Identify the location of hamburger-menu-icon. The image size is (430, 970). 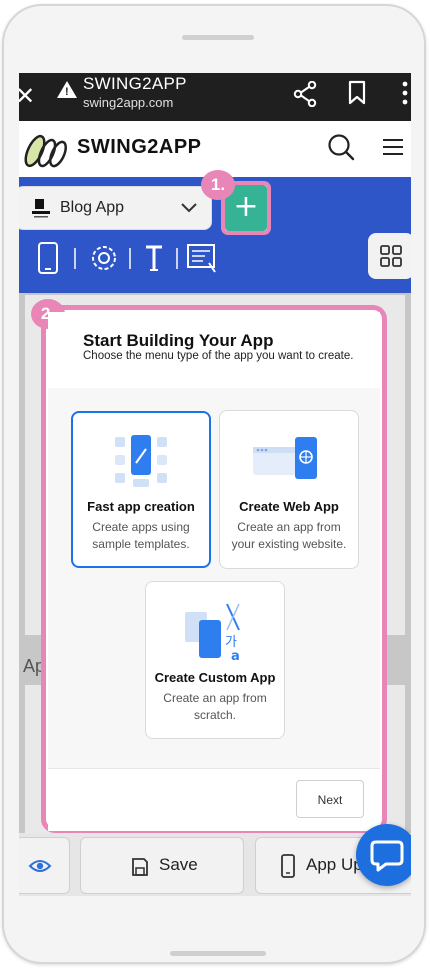
(393, 147).